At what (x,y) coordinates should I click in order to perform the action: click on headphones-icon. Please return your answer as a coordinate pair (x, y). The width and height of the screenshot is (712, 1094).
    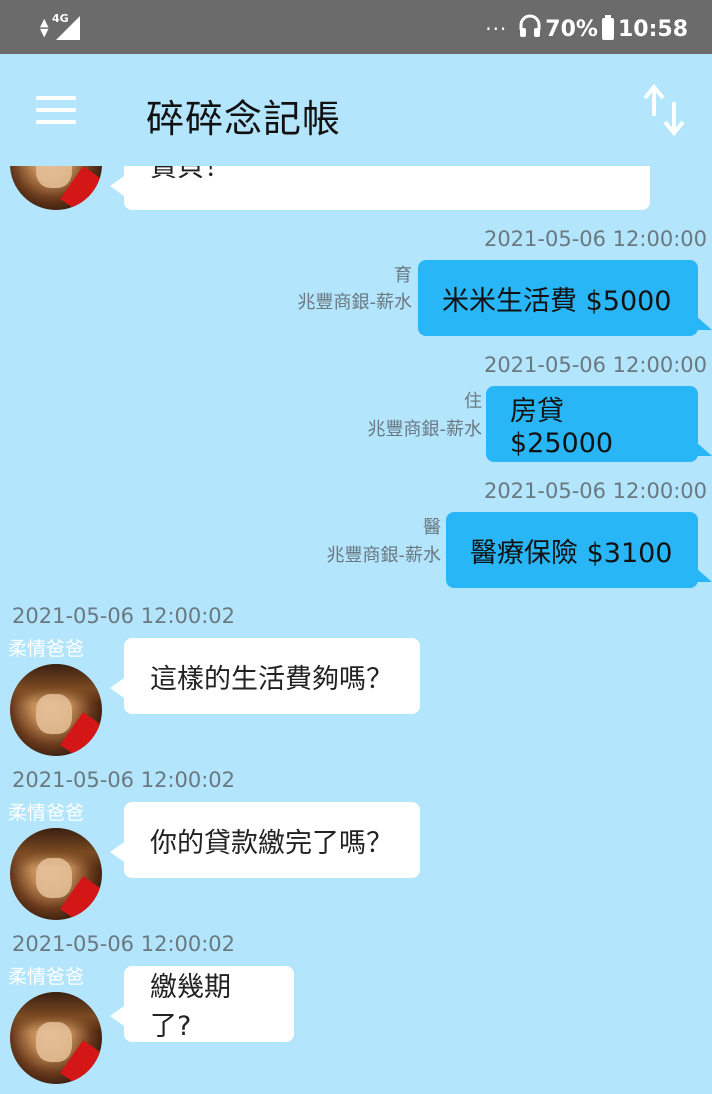
    Looking at the image, I should click on (530, 29).